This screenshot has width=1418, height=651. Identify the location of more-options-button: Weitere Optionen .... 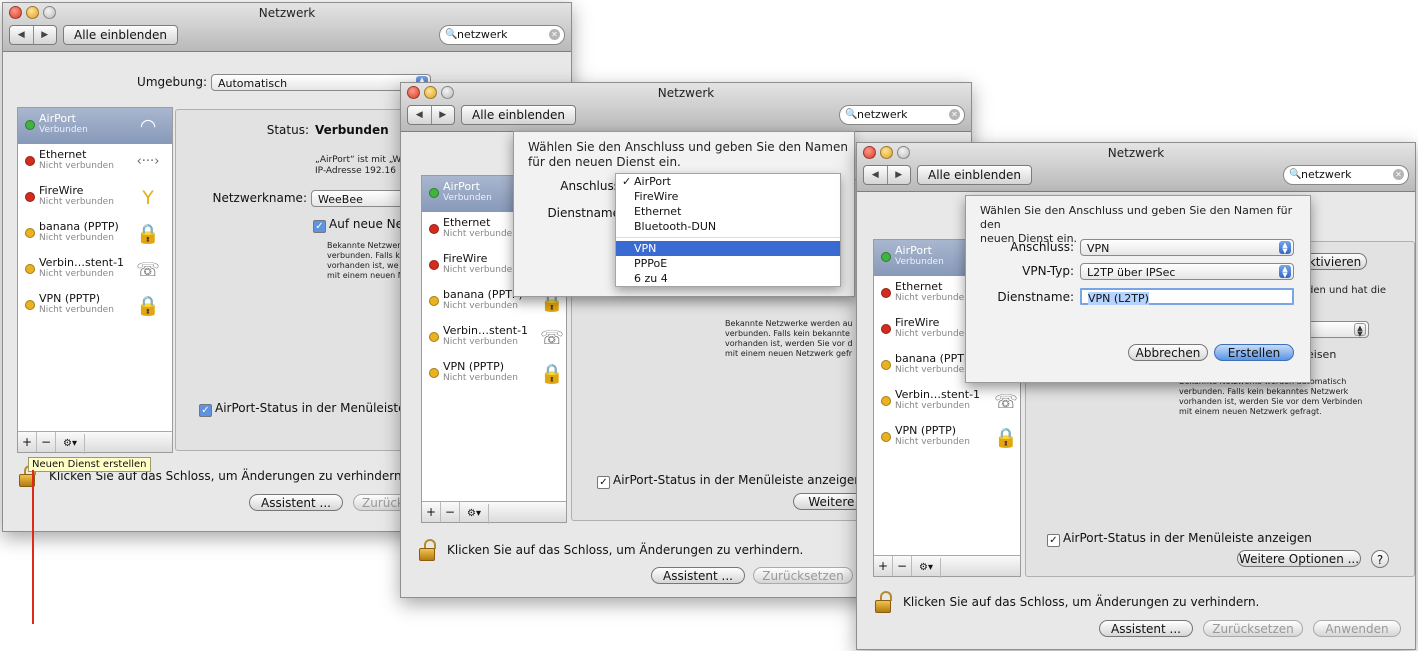
(1299, 558).